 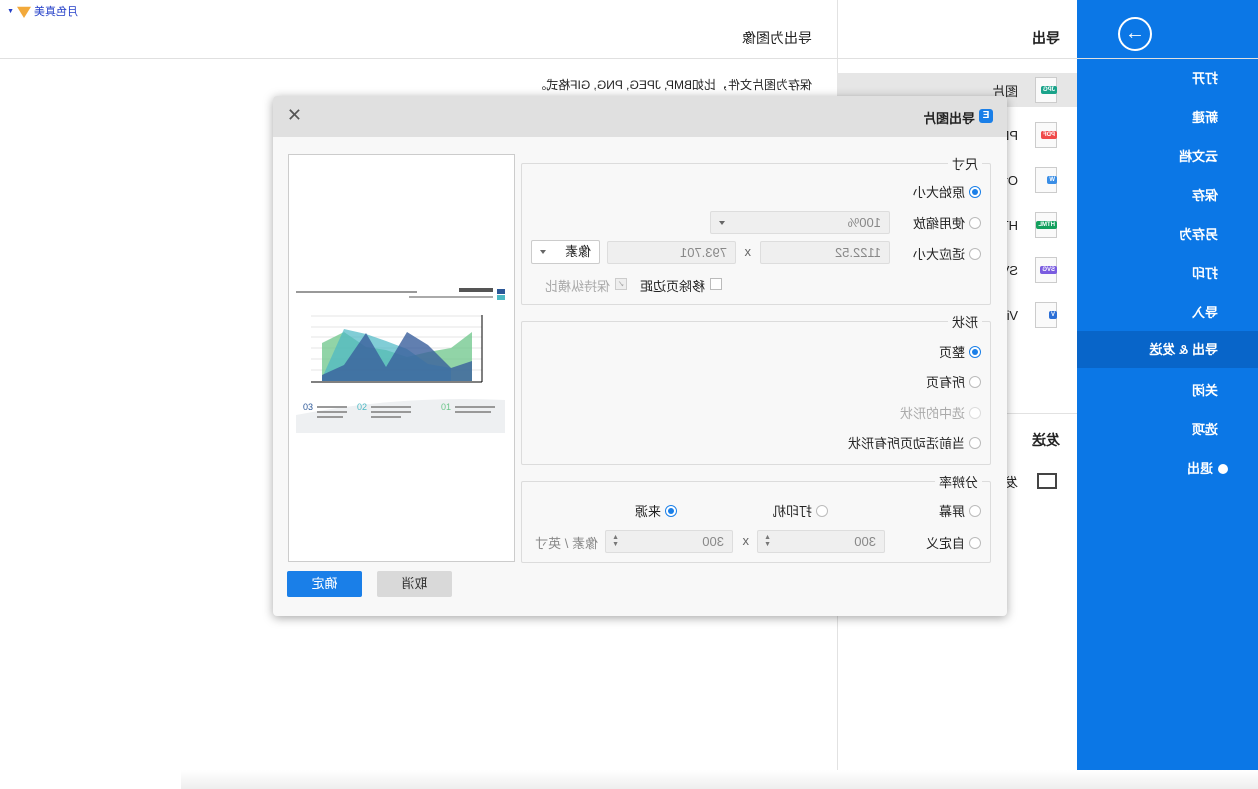 I want to click on size-legend: 尺寸, so click(x=964, y=164).